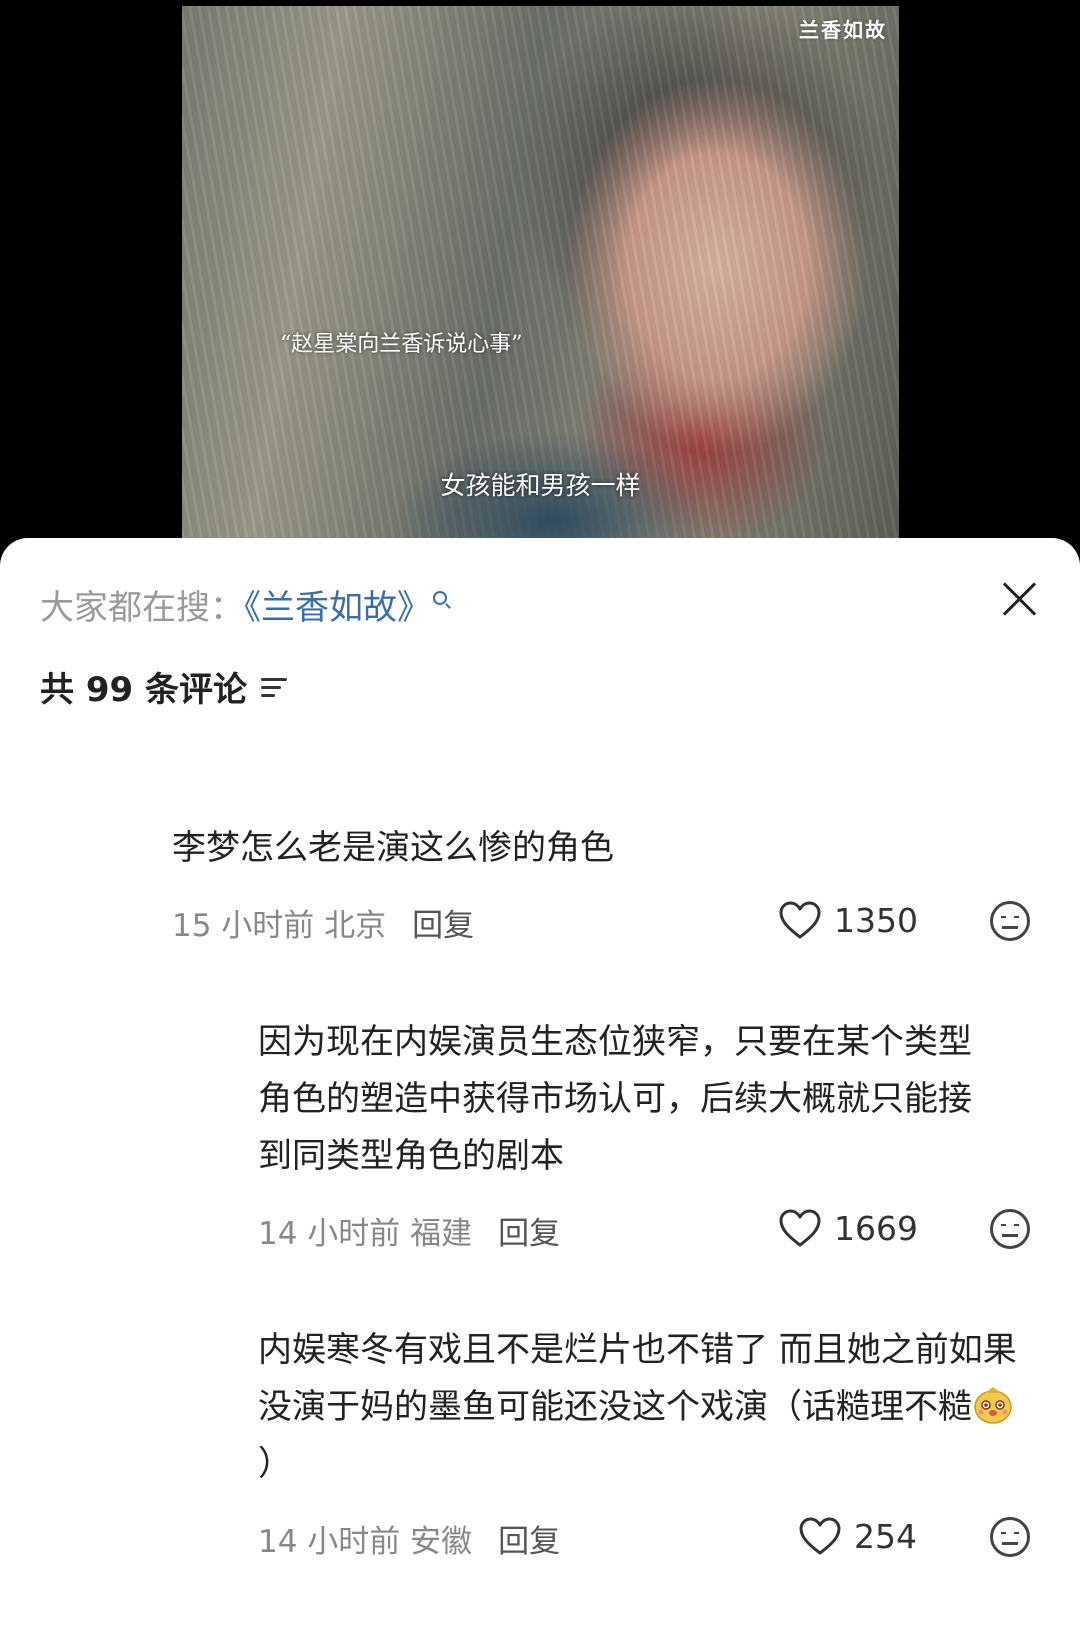  I want to click on like-button: 1350, so click(848, 920).